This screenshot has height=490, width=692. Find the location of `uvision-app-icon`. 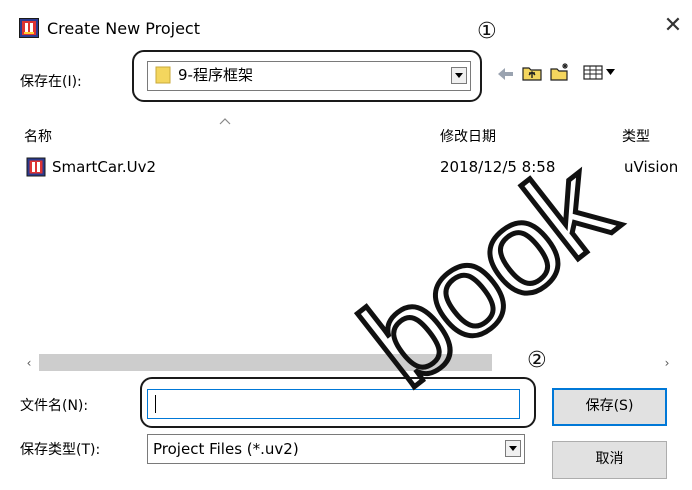

uvision-app-icon is located at coordinates (29, 28).